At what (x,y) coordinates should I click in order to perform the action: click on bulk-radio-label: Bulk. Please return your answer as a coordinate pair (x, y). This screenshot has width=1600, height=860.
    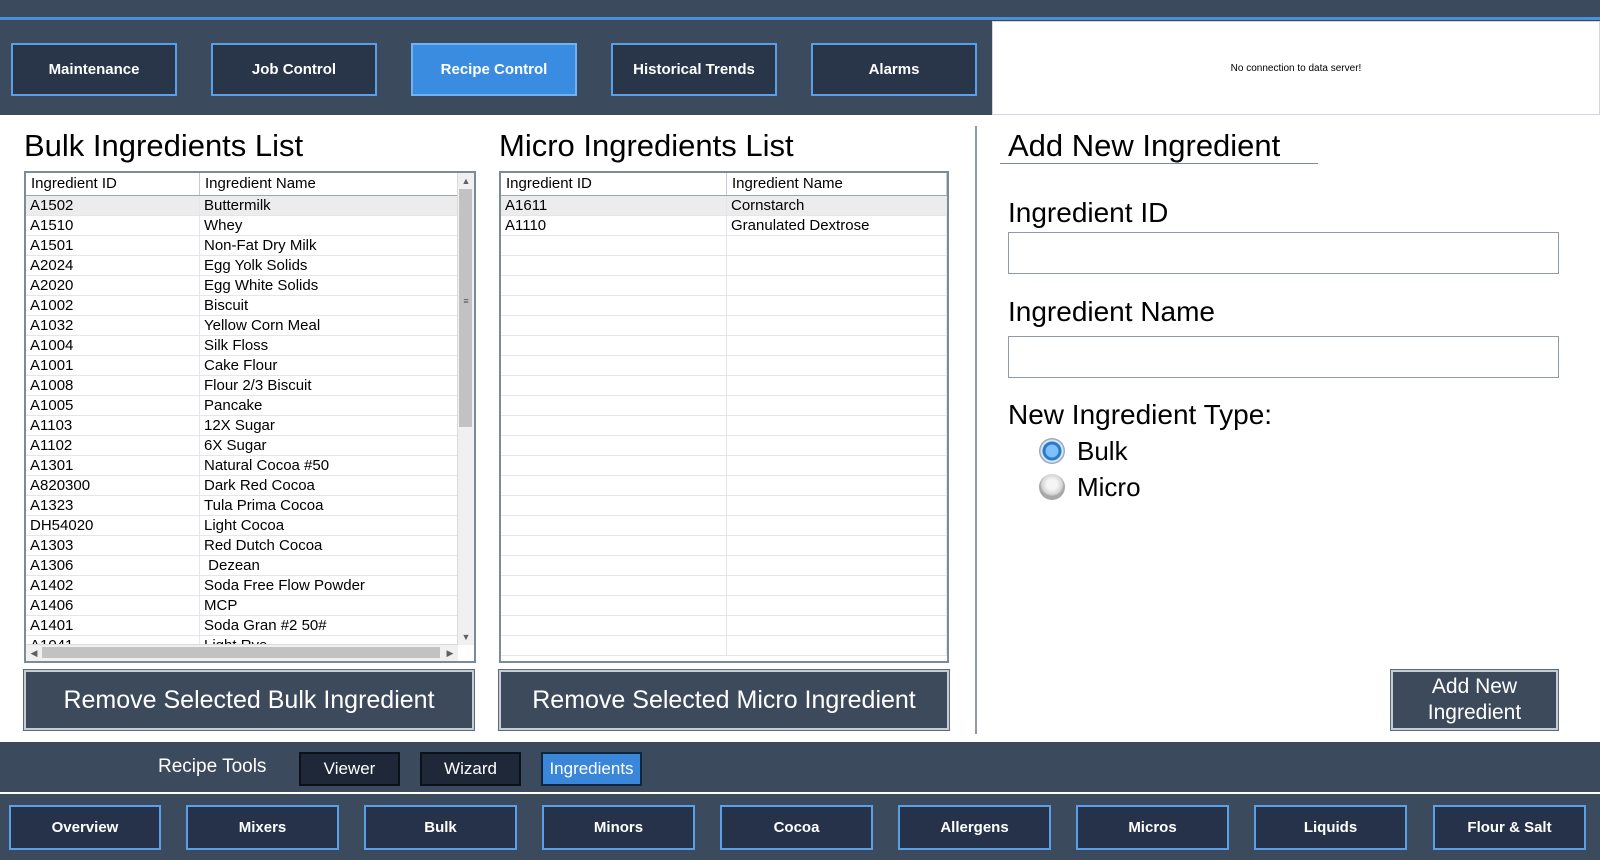
    Looking at the image, I should click on (1102, 451).